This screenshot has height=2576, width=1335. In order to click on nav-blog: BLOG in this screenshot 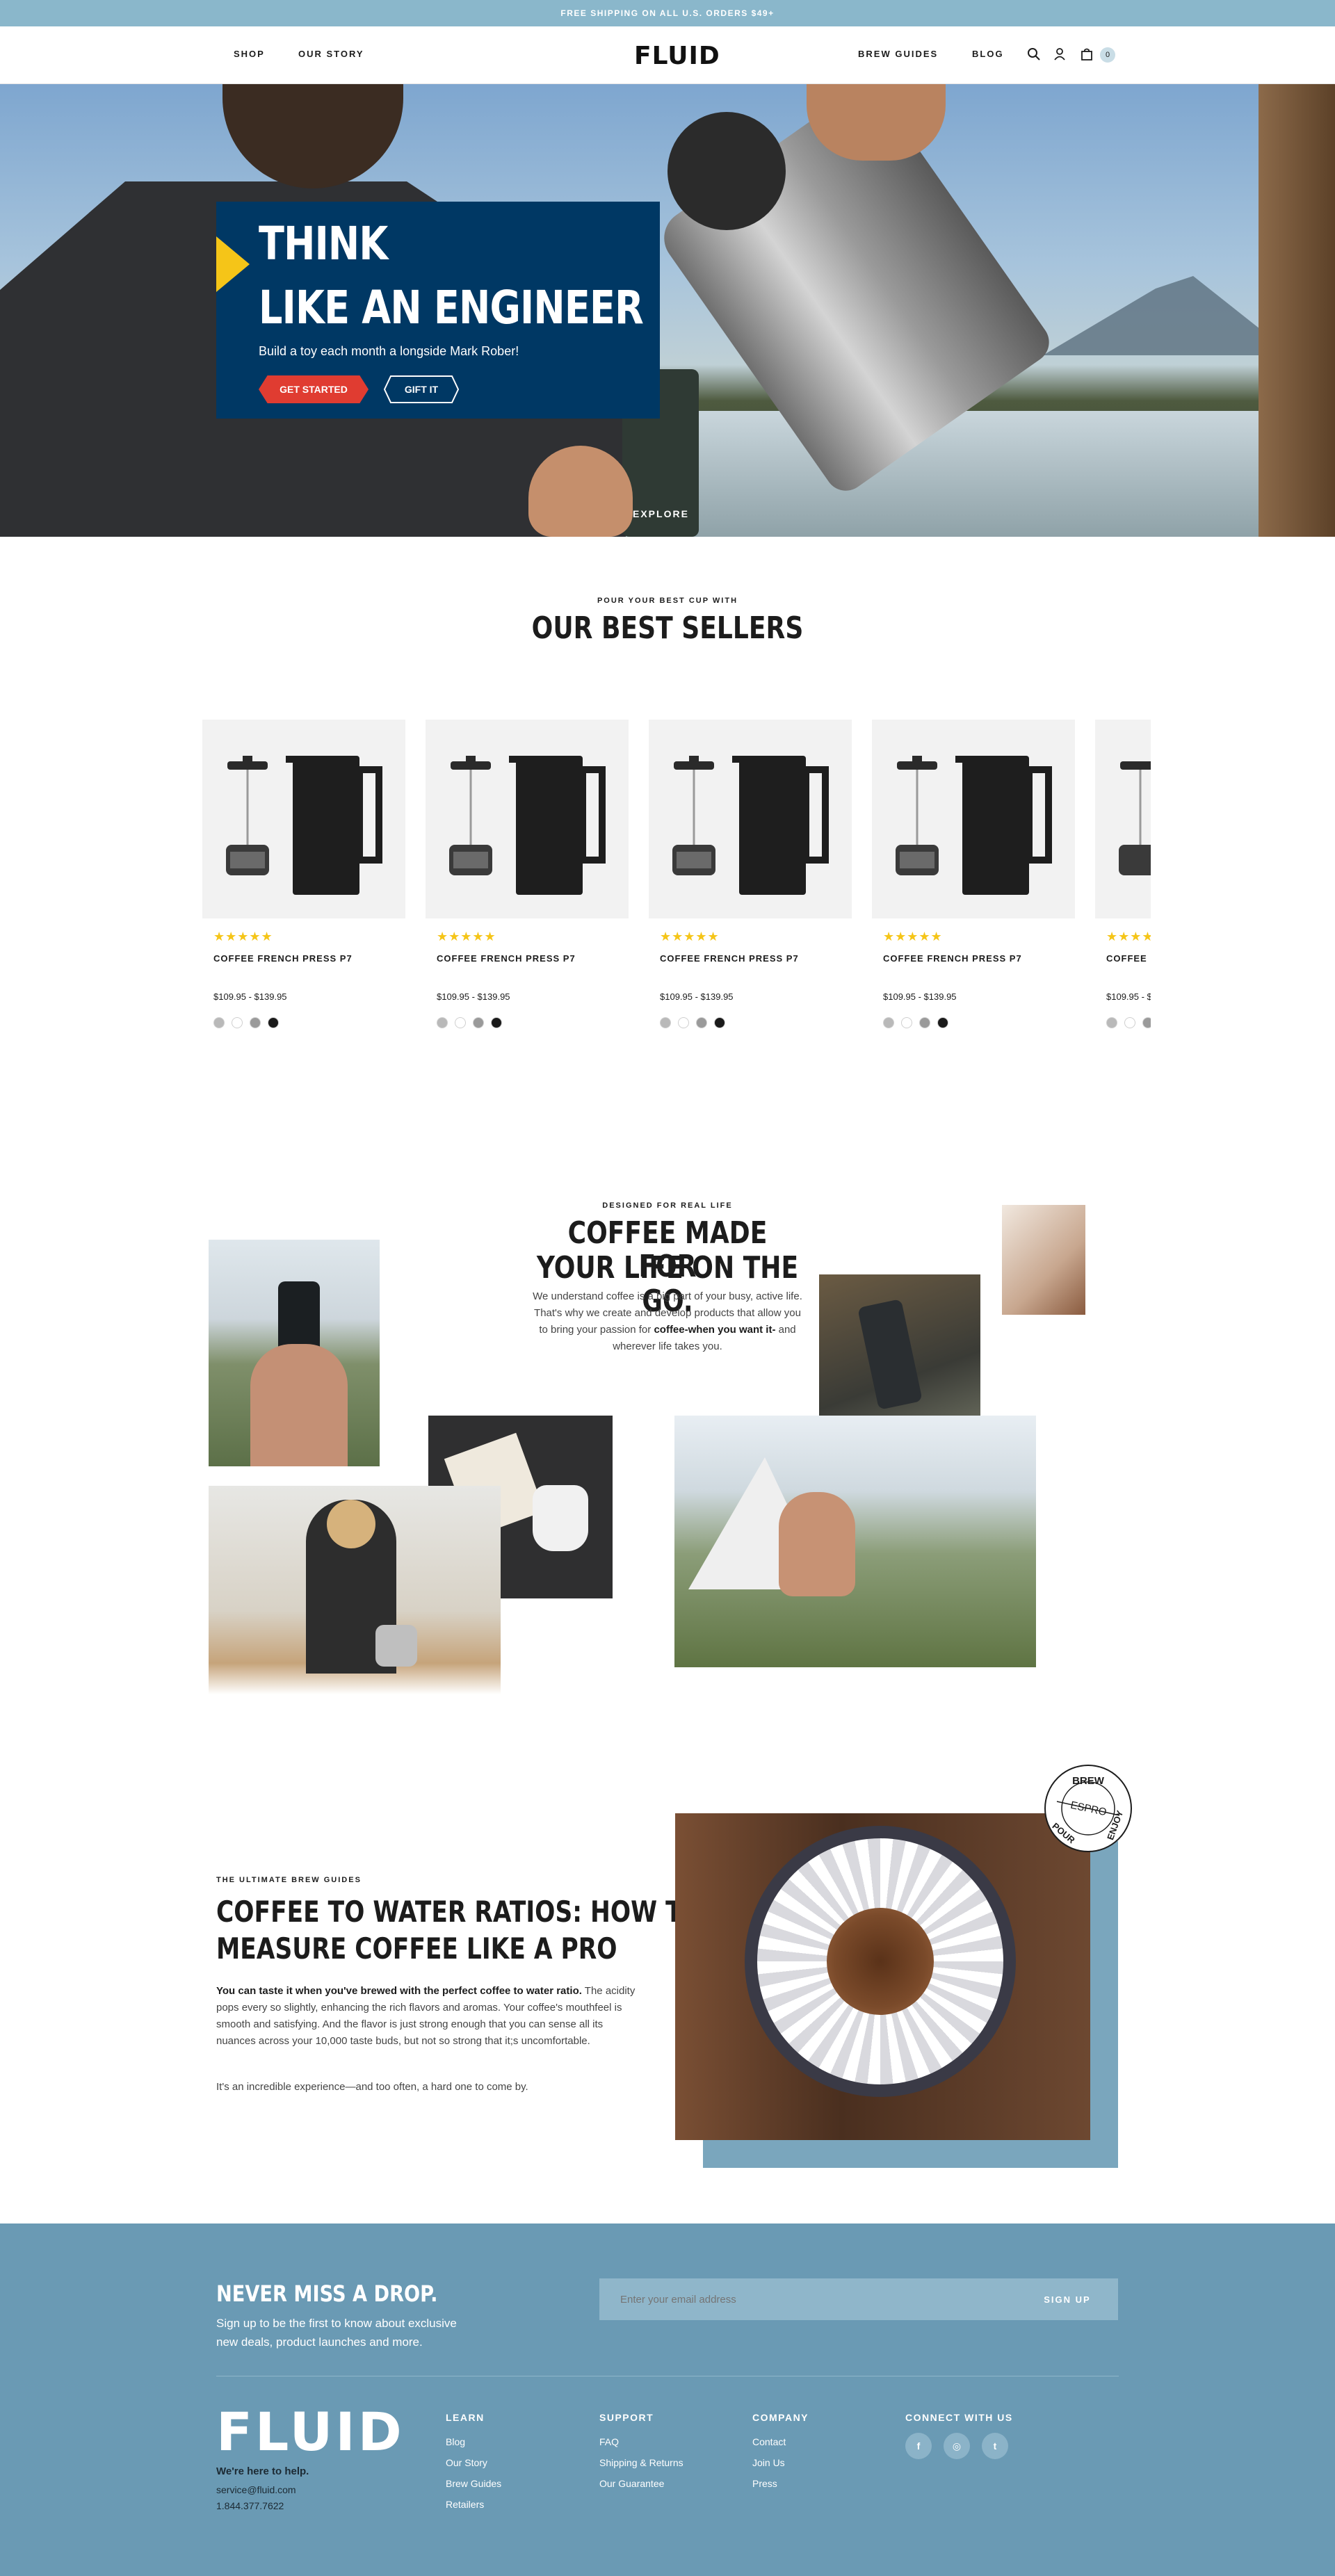, I will do `click(988, 54)`.